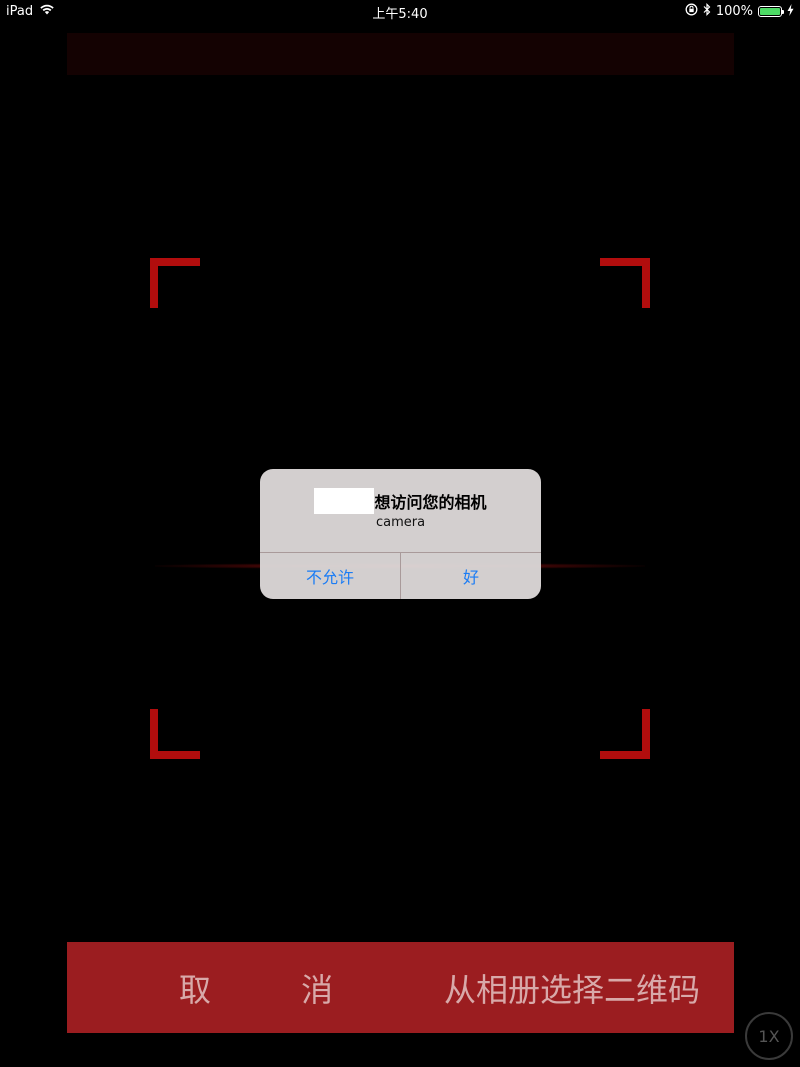 This screenshot has width=800, height=1067. What do you see at coordinates (400, 987) in the screenshot?
I see `bottom-action-bar: 取 消 从相册选择二维码` at bounding box center [400, 987].